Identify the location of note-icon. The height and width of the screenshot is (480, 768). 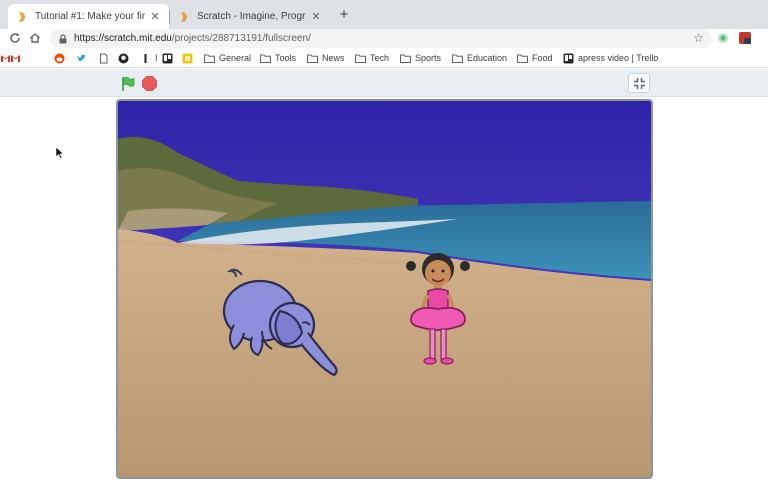
(189, 58).